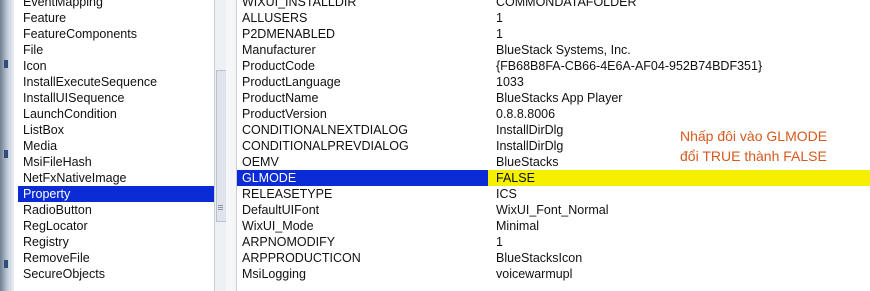 The height and width of the screenshot is (291, 870). I want to click on property-value: FALSE, so click(515, 178).